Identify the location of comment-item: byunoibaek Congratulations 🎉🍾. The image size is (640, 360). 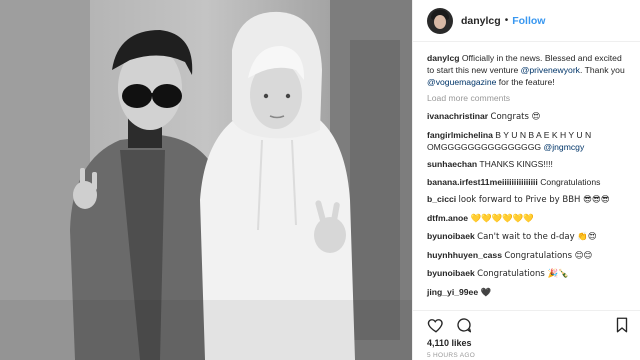
(529, 273).